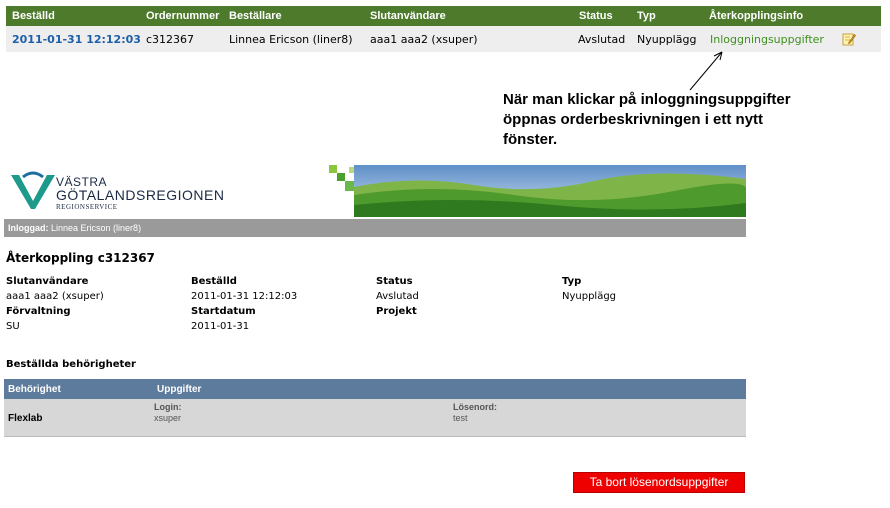 The width and height of the screenshot is (890, 508). Describe the element at coordinates (71, 364) in the screenshot. I see `section-title: Beställda behörigheter` at that location.